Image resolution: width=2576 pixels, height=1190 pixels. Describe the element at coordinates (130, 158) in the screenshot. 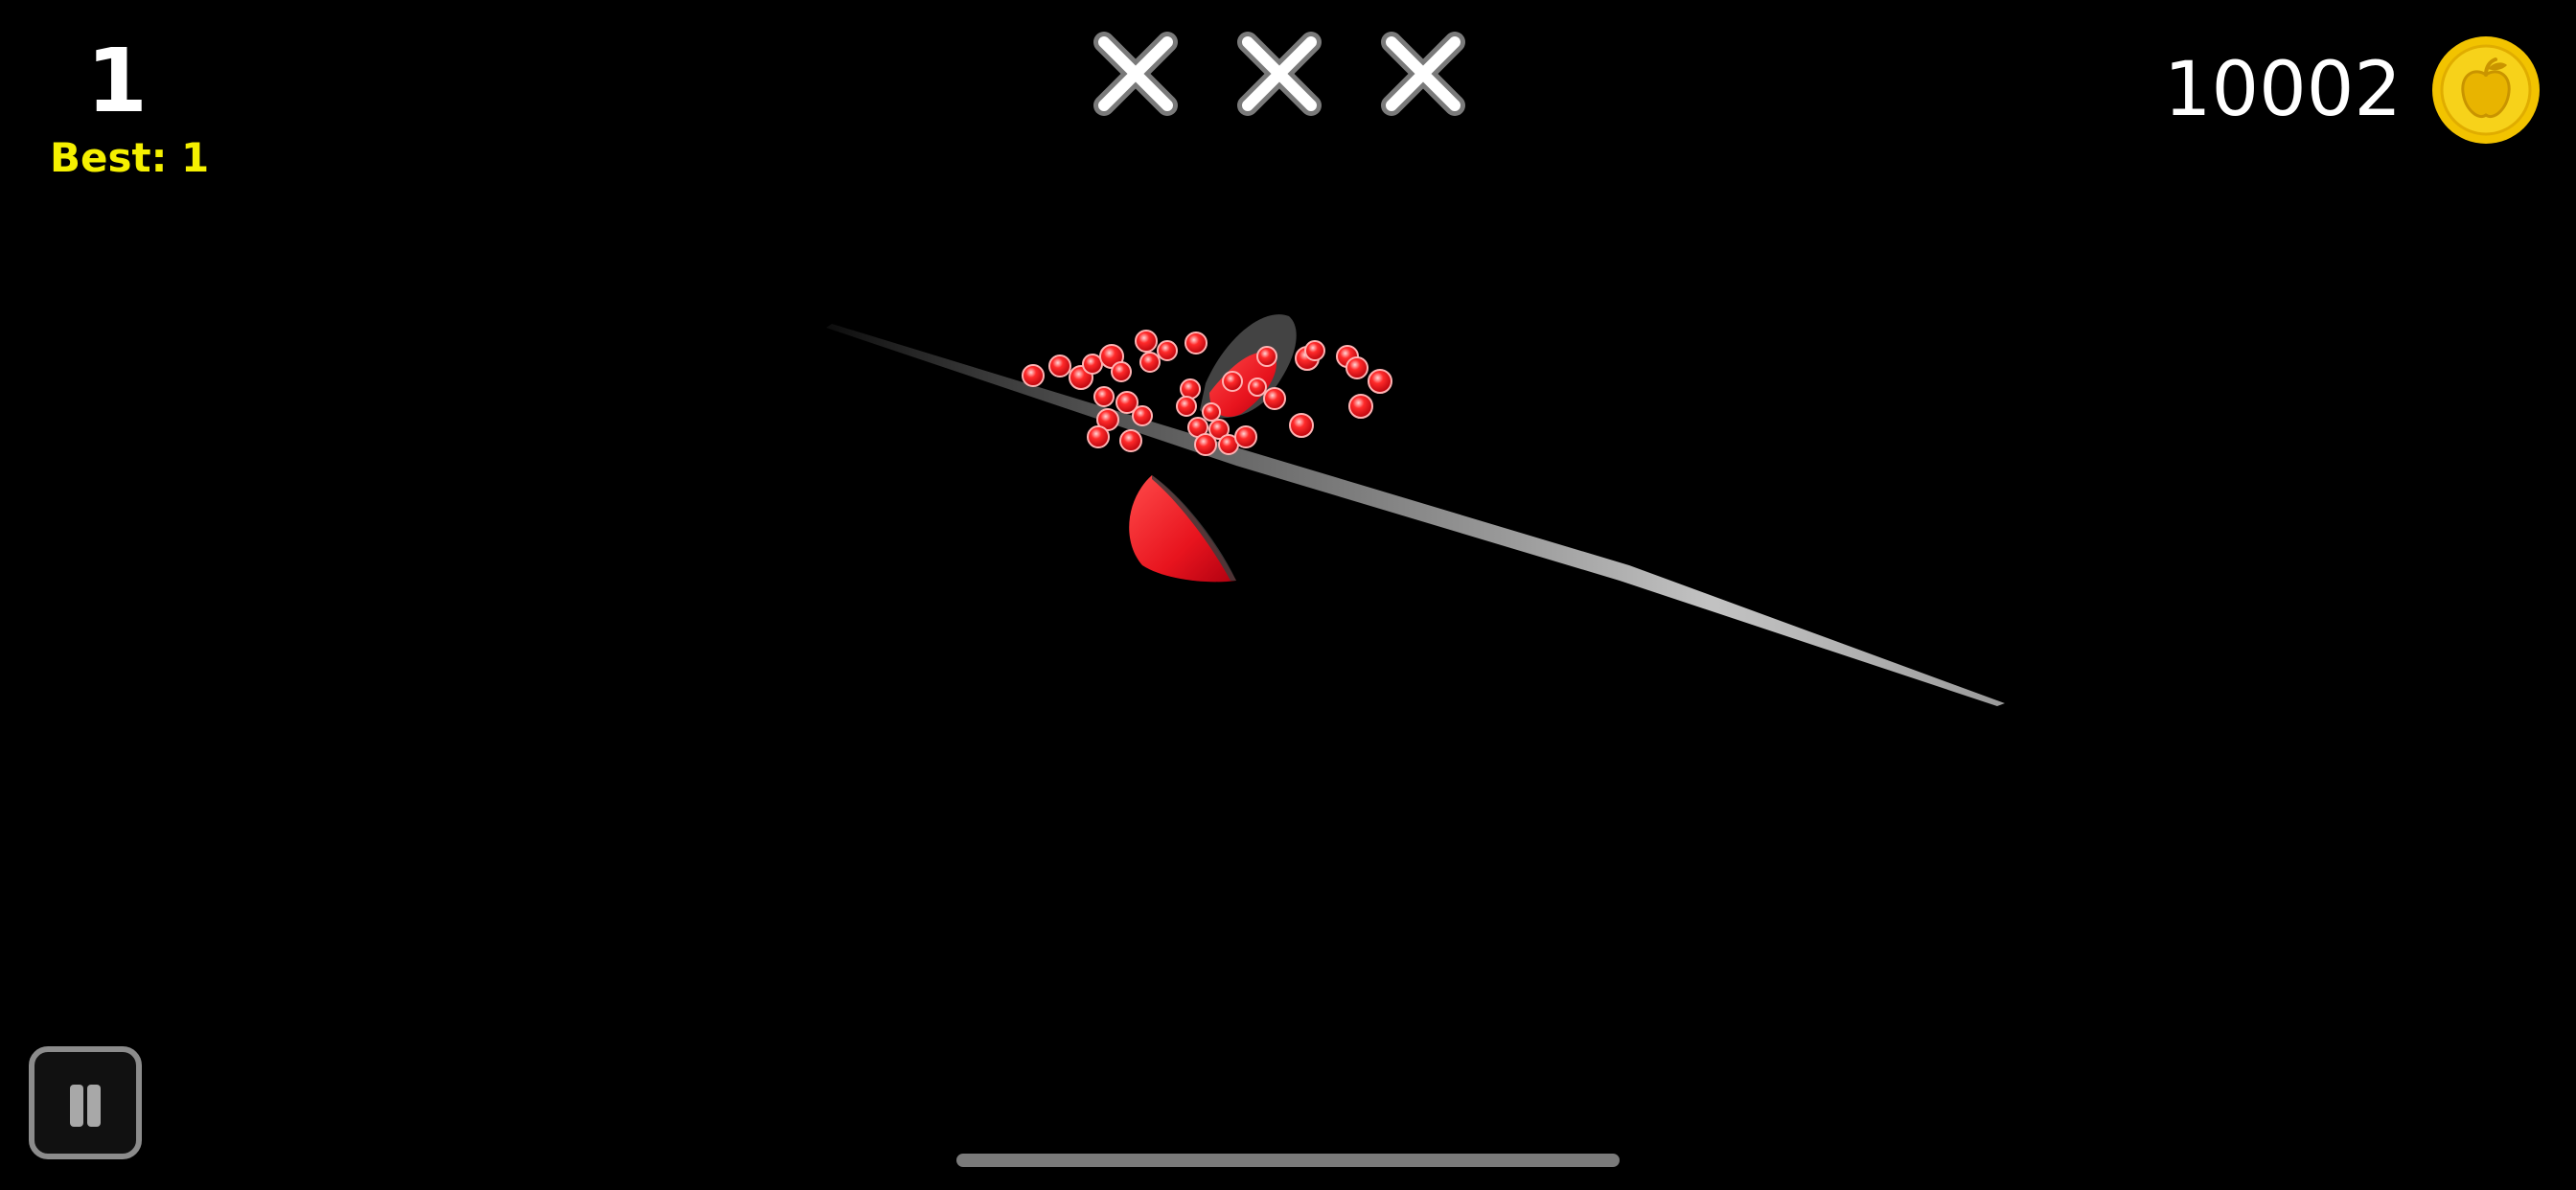

I see `best-score: Best: 1` at that location.